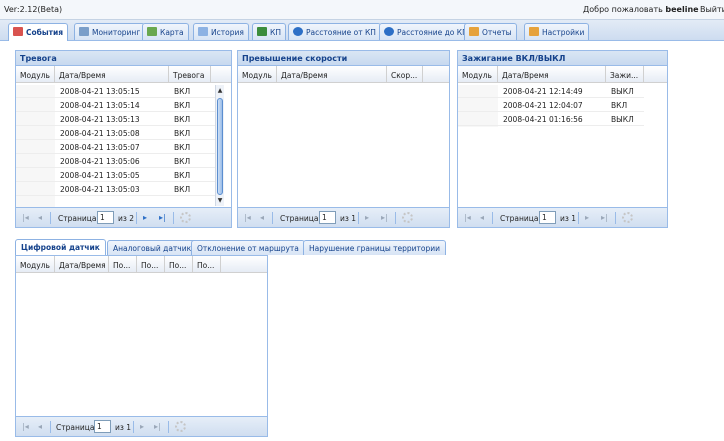 This screenshot has width=724, height=441. Describe the element at coordinates (432, 32) in the screenshot. I see `tab-label: Расстояние до КП` at that location.